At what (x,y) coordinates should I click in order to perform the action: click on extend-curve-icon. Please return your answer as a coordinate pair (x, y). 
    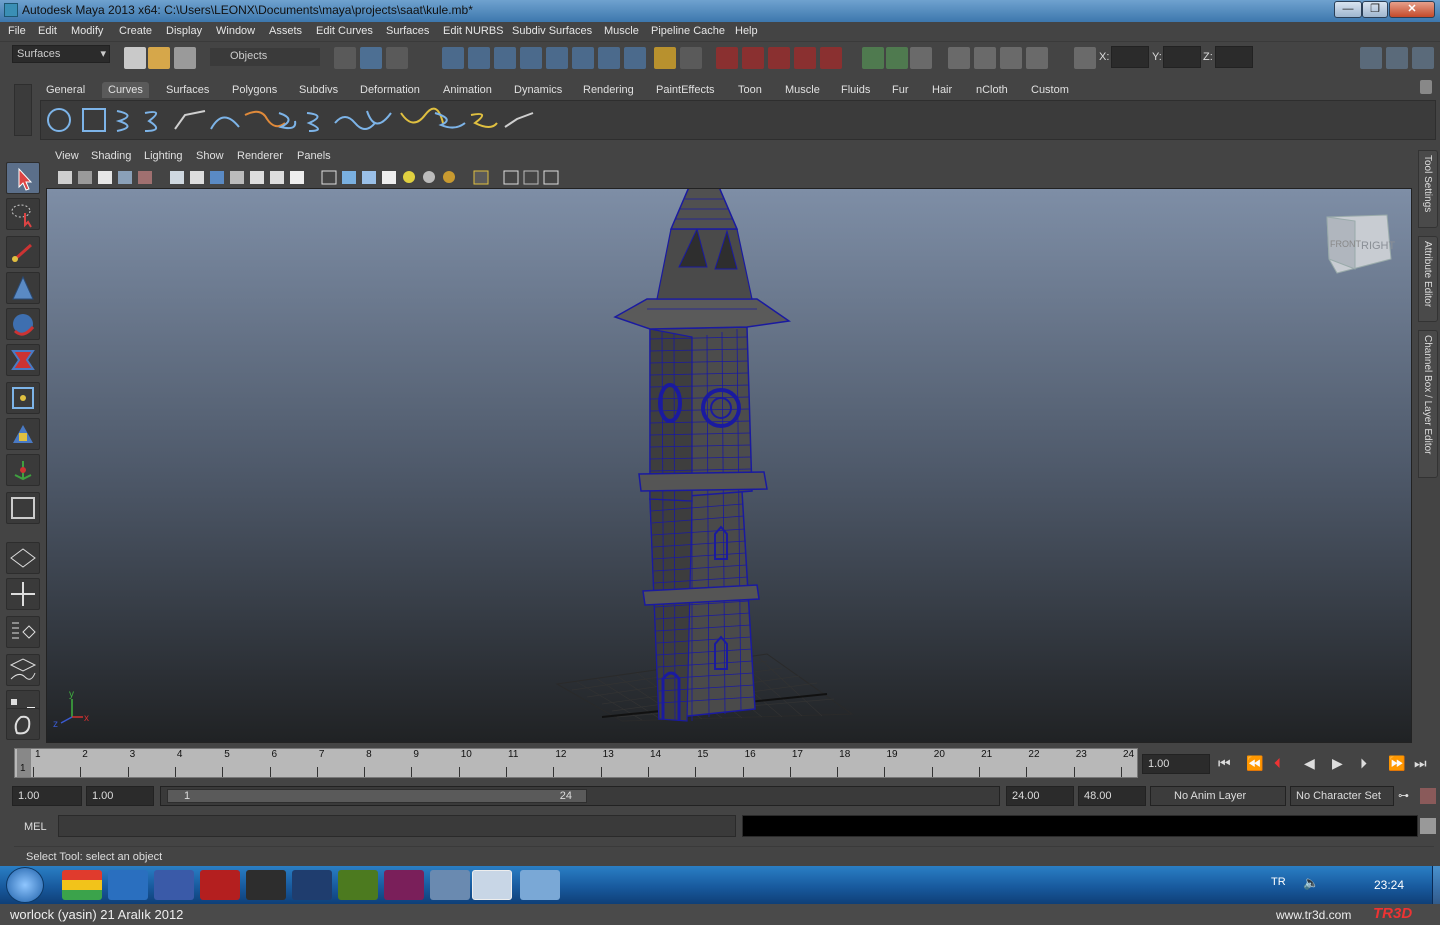
    Looking at the image, I should click on (355, 123).